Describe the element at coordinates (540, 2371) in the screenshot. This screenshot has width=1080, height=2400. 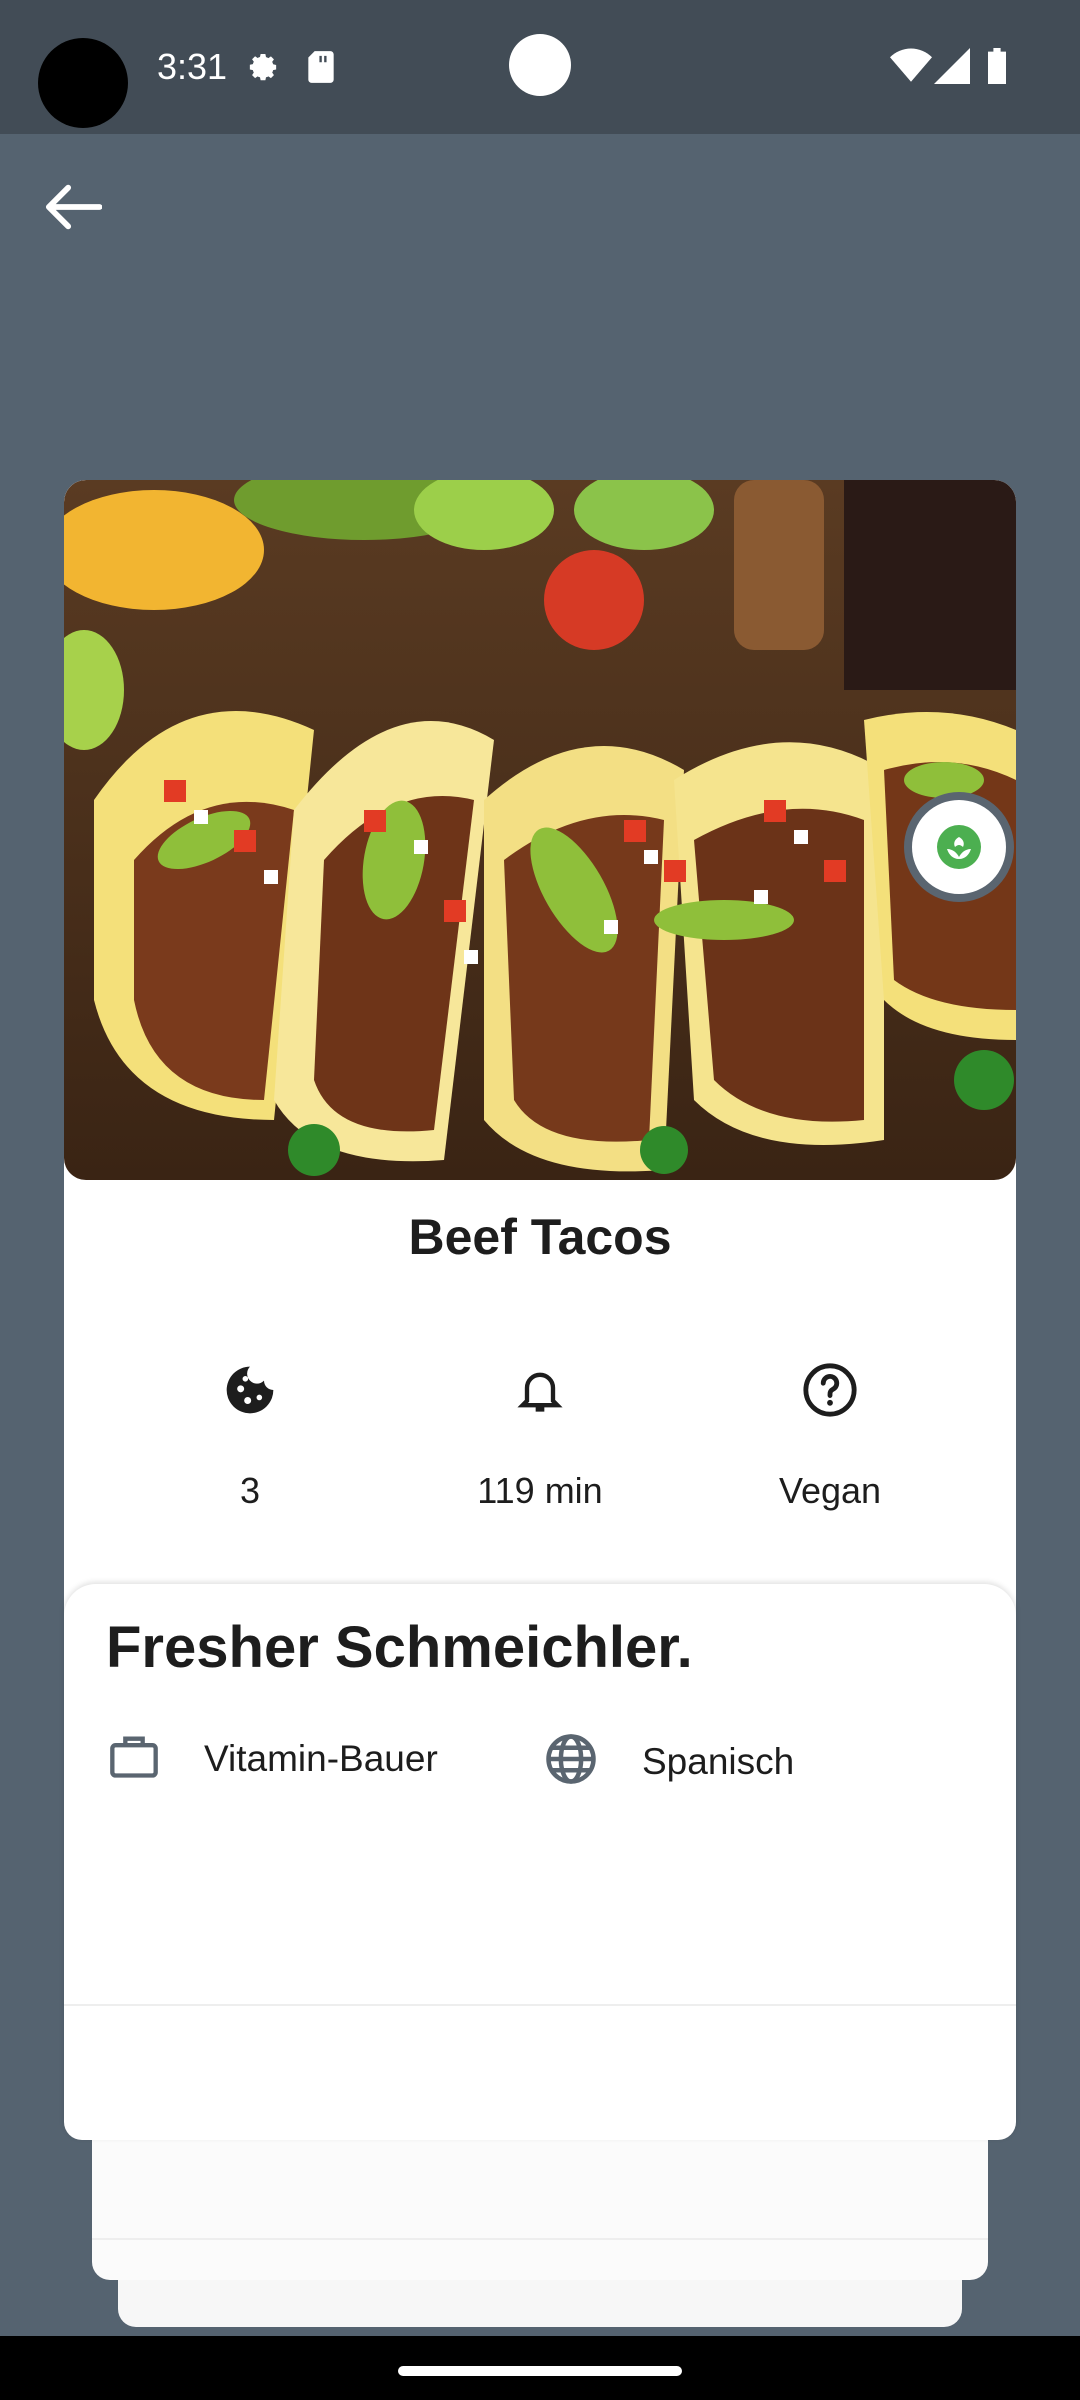
I see `home-indicator` at that location.